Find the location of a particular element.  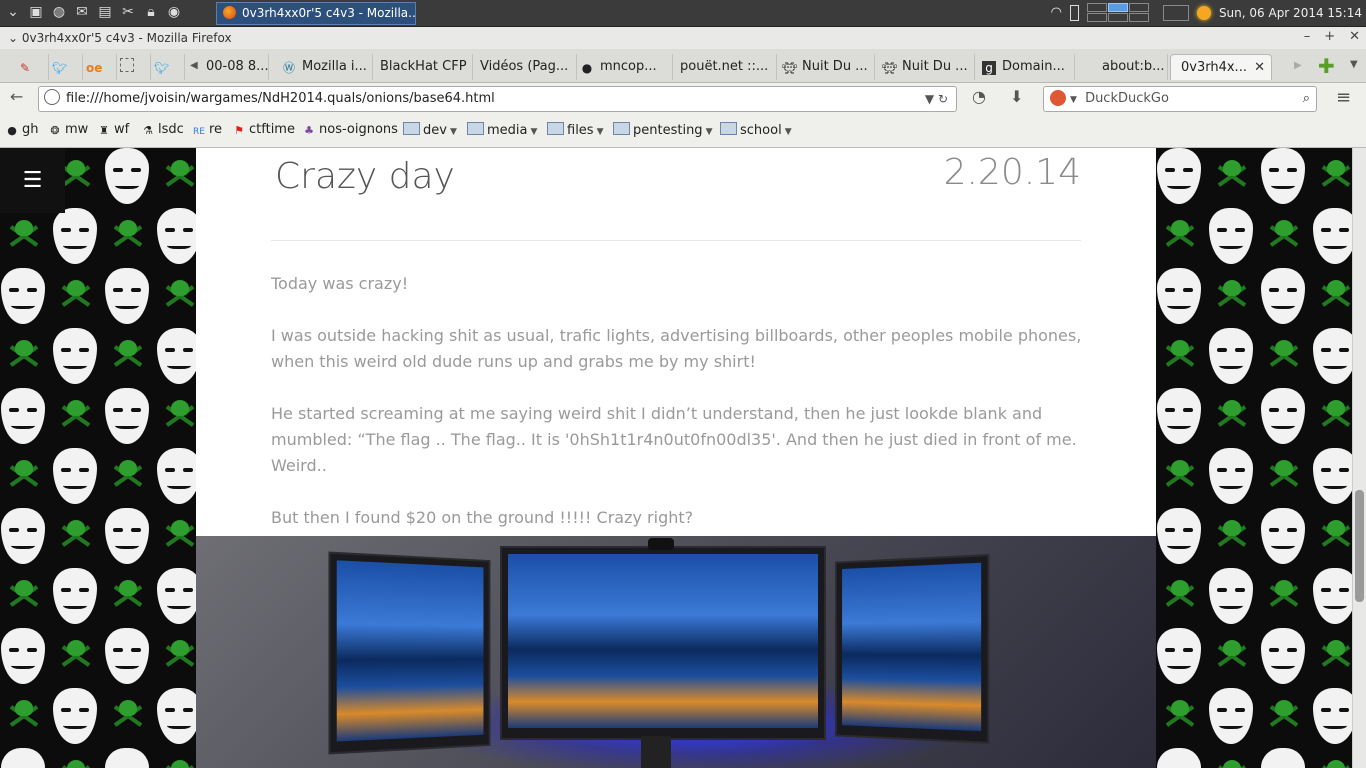

blank-page-icon is located at coordinates (127, 65).